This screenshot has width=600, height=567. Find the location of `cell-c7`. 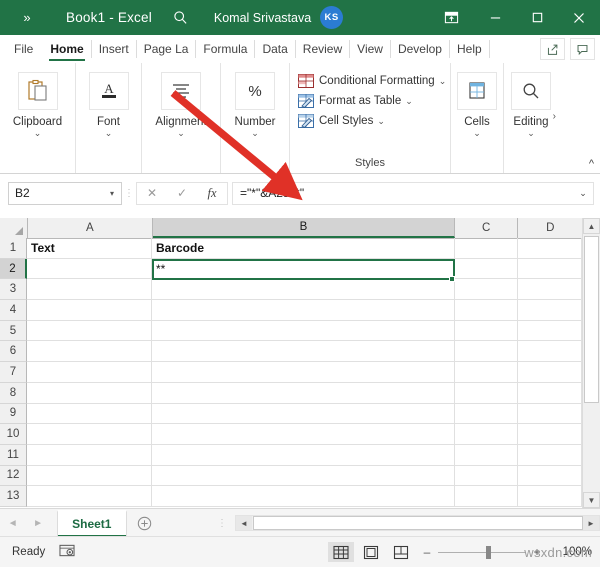

cell-c7 is located at coordinates (486, 372).